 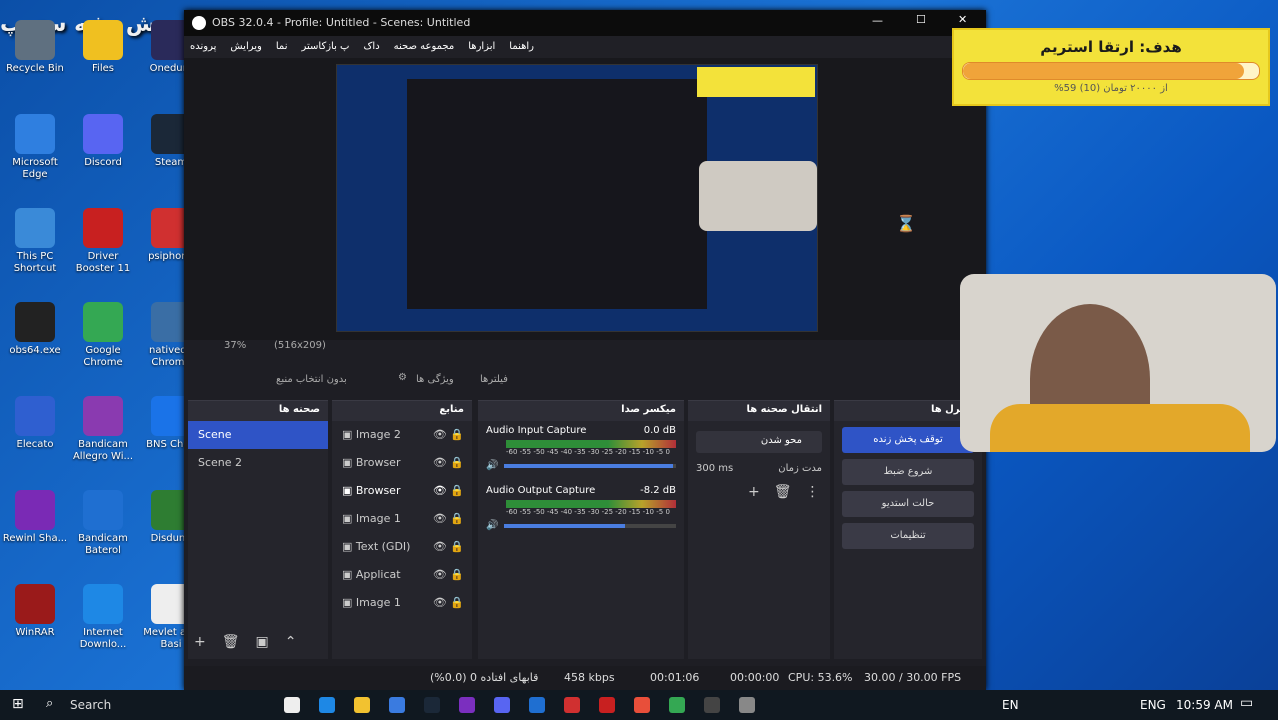 What do you see at coordinates (103, 141) in the screenshot?
I see `desktop-icon: Discord` at bounding box center [103, 141].